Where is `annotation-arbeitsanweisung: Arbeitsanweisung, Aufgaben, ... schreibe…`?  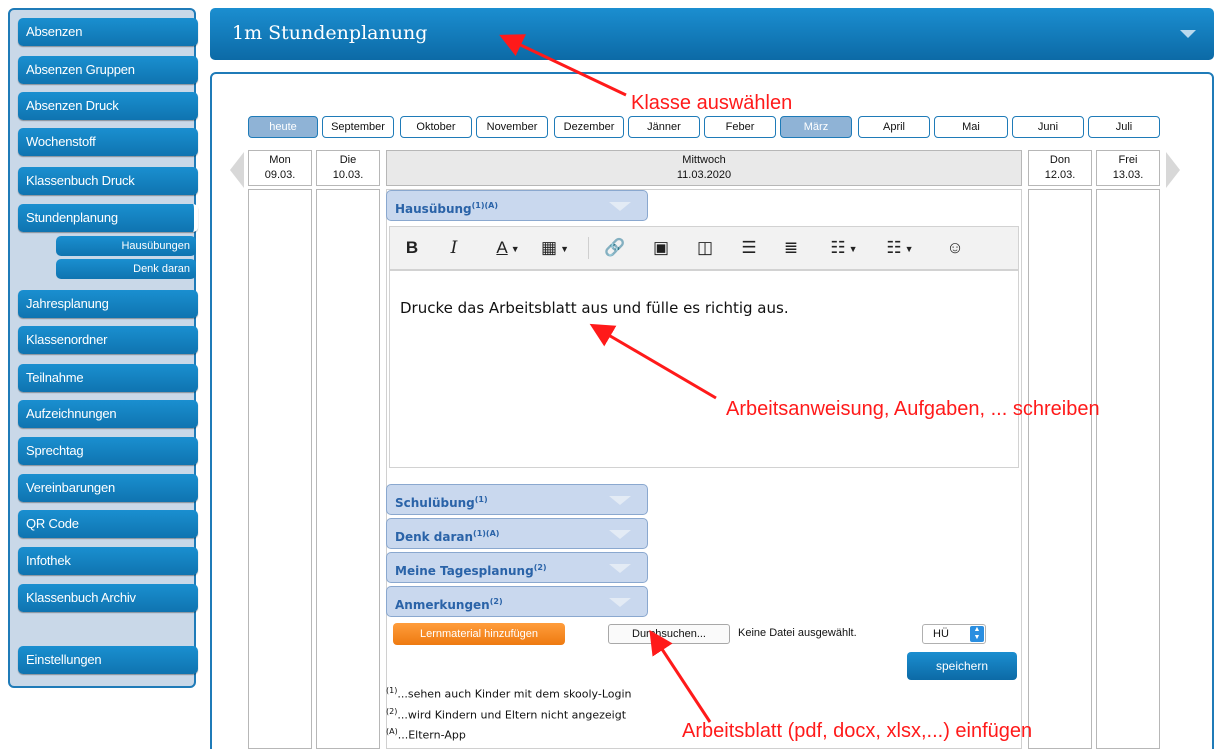
annotation-arbeitsanweisung: Arbeitsanweisung, Aufgaben, ... schreibe… is located at coordinates (913, 409).